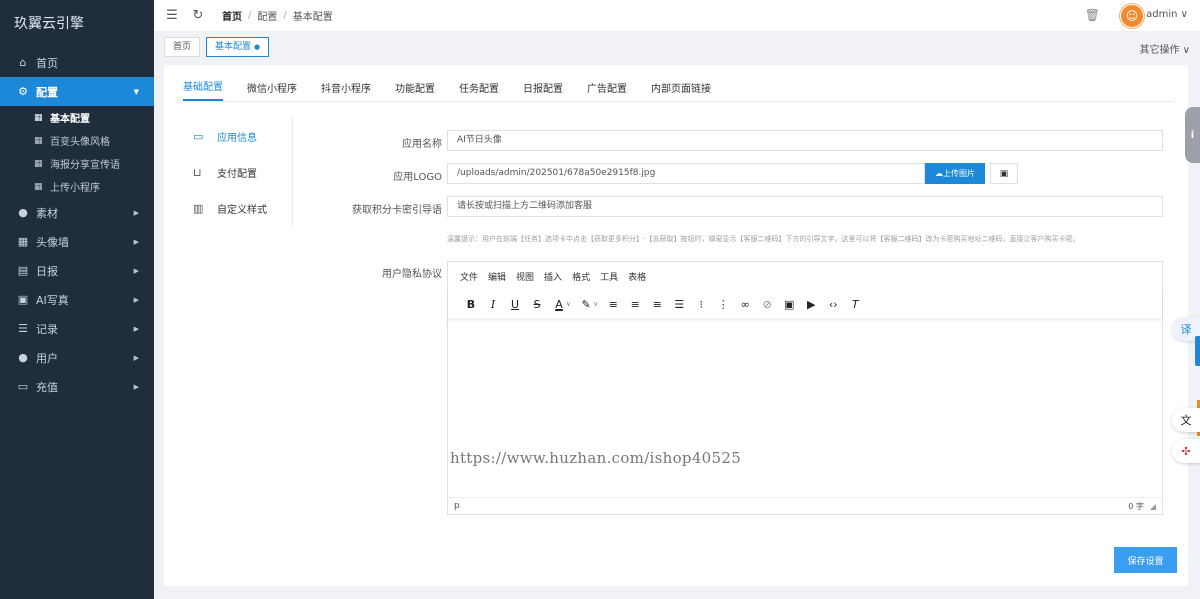 The width and height of the screenshot is (1200, 599). Describe the element at coordinates (77, 270) in the screenshot. I see `sidebar-item-daily: ▤ 日报 ▶` at that location.